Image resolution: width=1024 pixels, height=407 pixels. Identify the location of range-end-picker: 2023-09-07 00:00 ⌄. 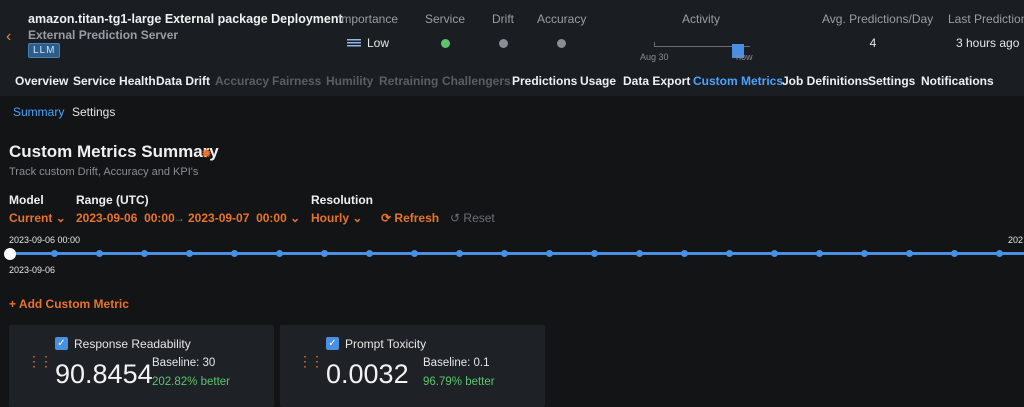
(244, 218).